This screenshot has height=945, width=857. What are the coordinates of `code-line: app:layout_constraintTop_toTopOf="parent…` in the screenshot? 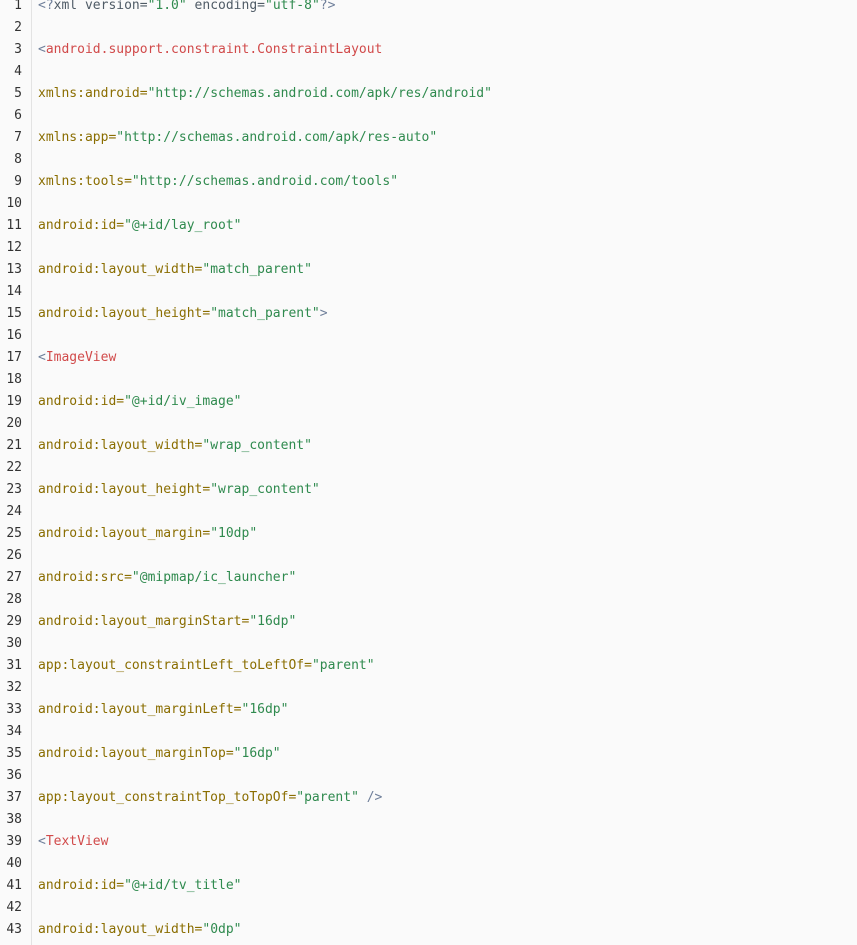 It's located at (447, 798).